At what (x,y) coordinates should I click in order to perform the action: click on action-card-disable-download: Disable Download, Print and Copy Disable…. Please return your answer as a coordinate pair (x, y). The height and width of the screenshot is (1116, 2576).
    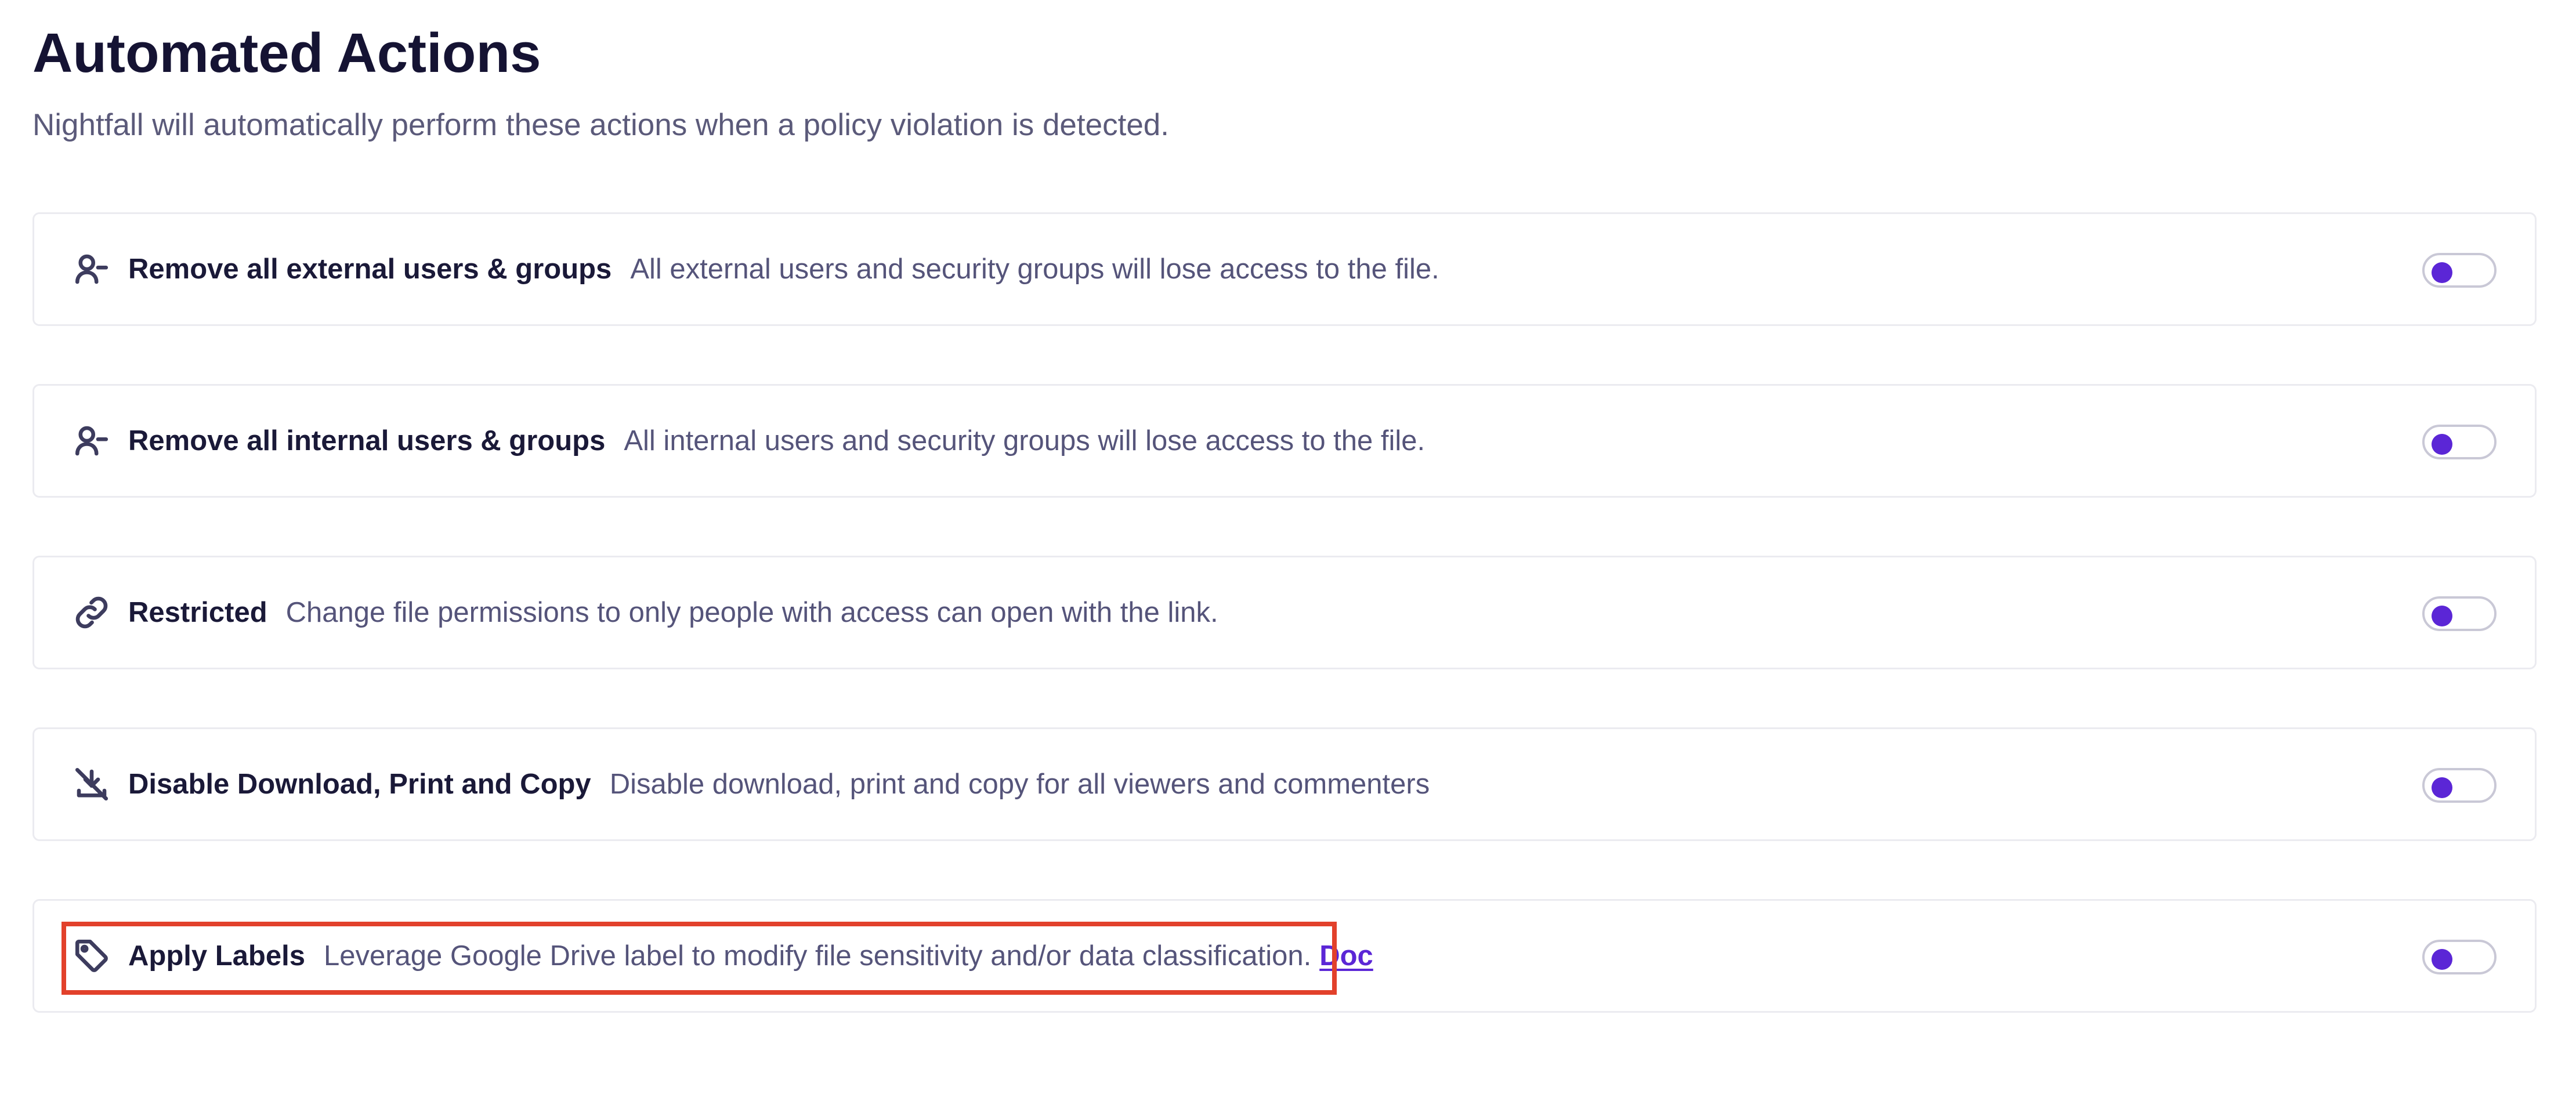
    Looking at the image, I should click on (1284, 784).